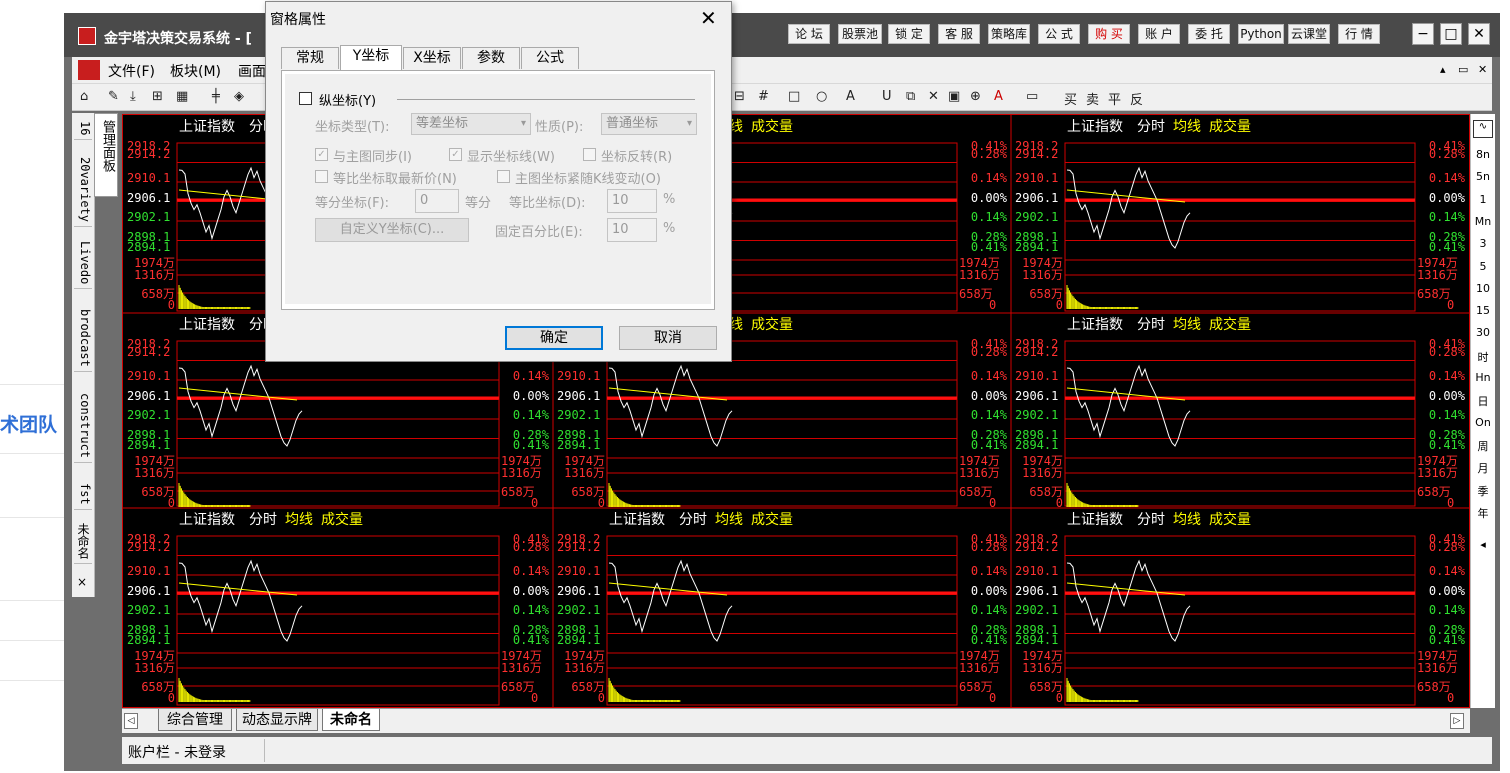 This screenshot has height=773, width=1510. Describe the element at coordinates (1209, 34) in the screenshot. I see `top-button-order: 委 托` at that location.